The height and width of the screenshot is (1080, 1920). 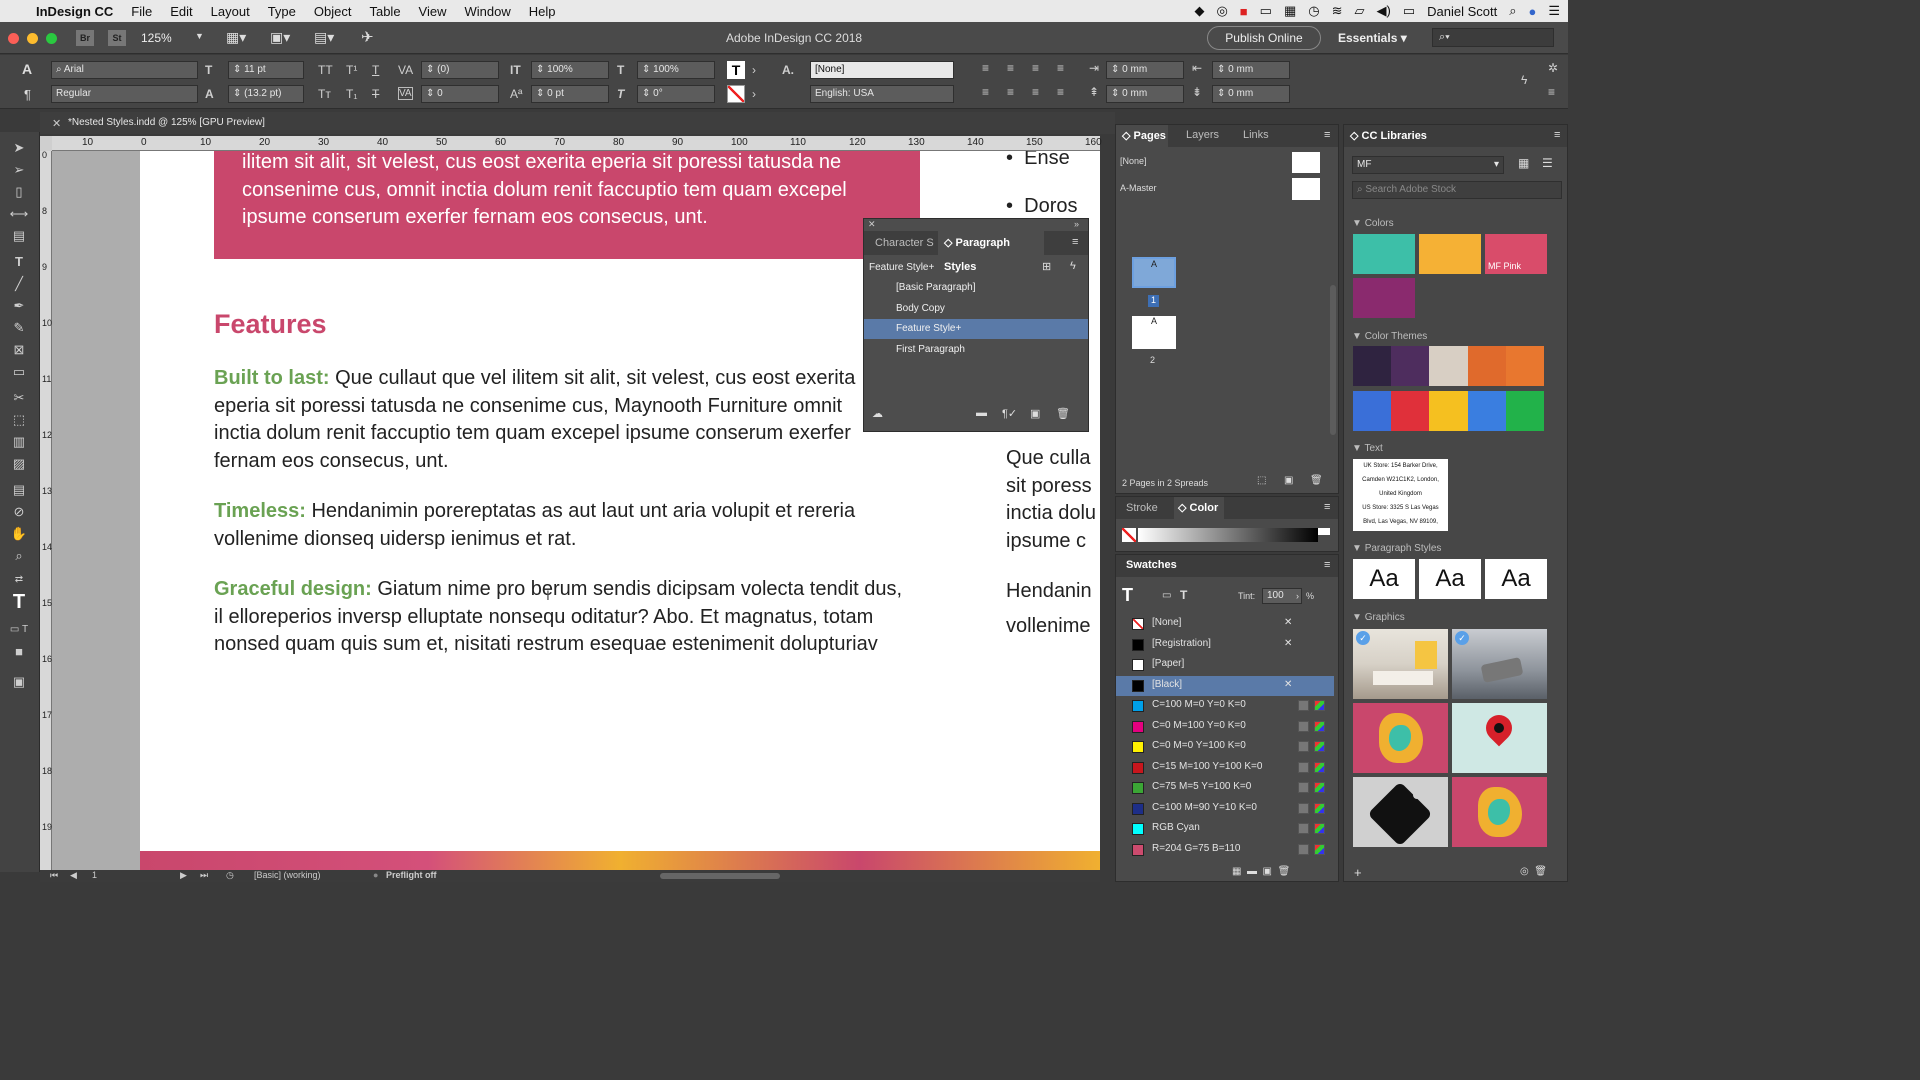 I want to click on master-a-thumb, so click(x=1306, y=189).